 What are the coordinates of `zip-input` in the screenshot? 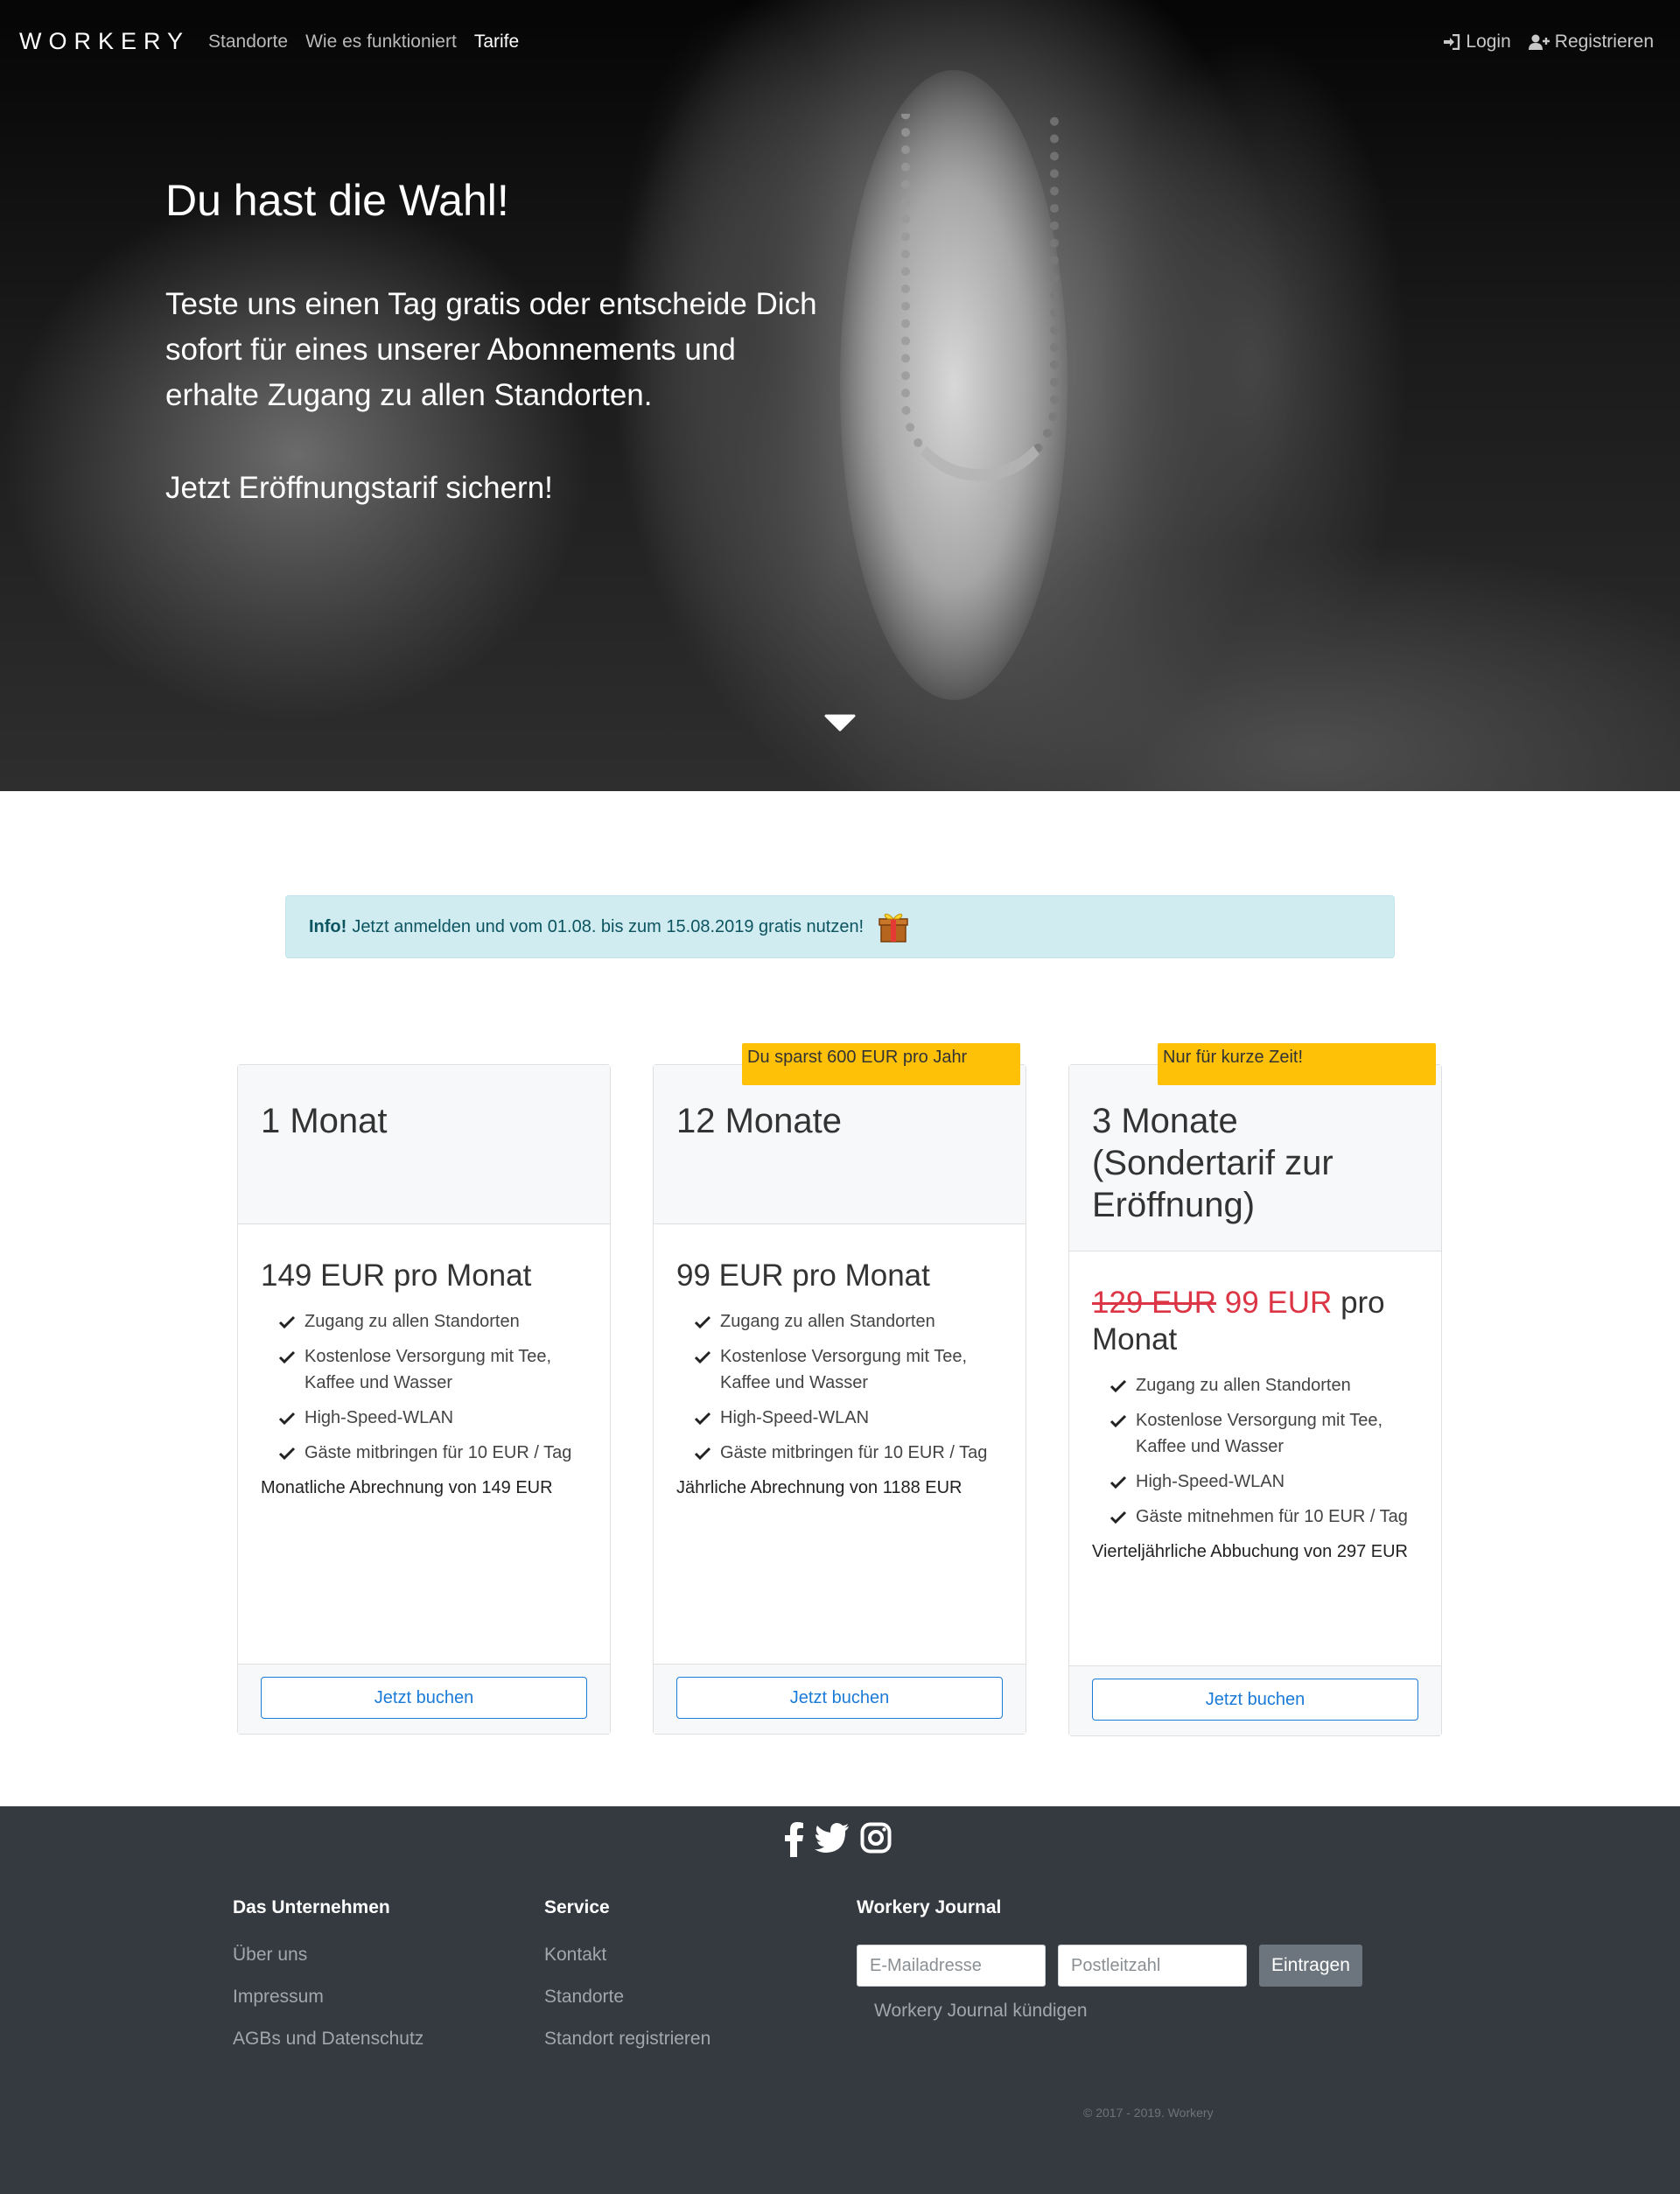 It's located at (1152, 1966).